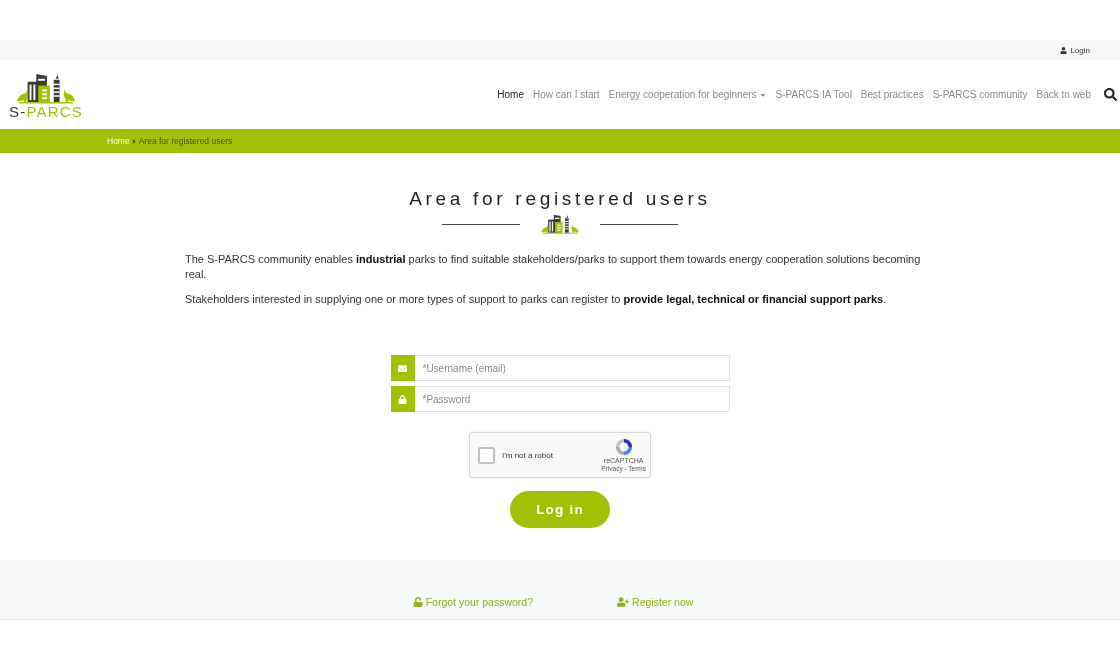 The image size is (1120, 660). What do you see at coordinates (687, 94) in the screenshot?
I see `nav-link: Energy cooperation for beginners` at bounding box center [687, 94].